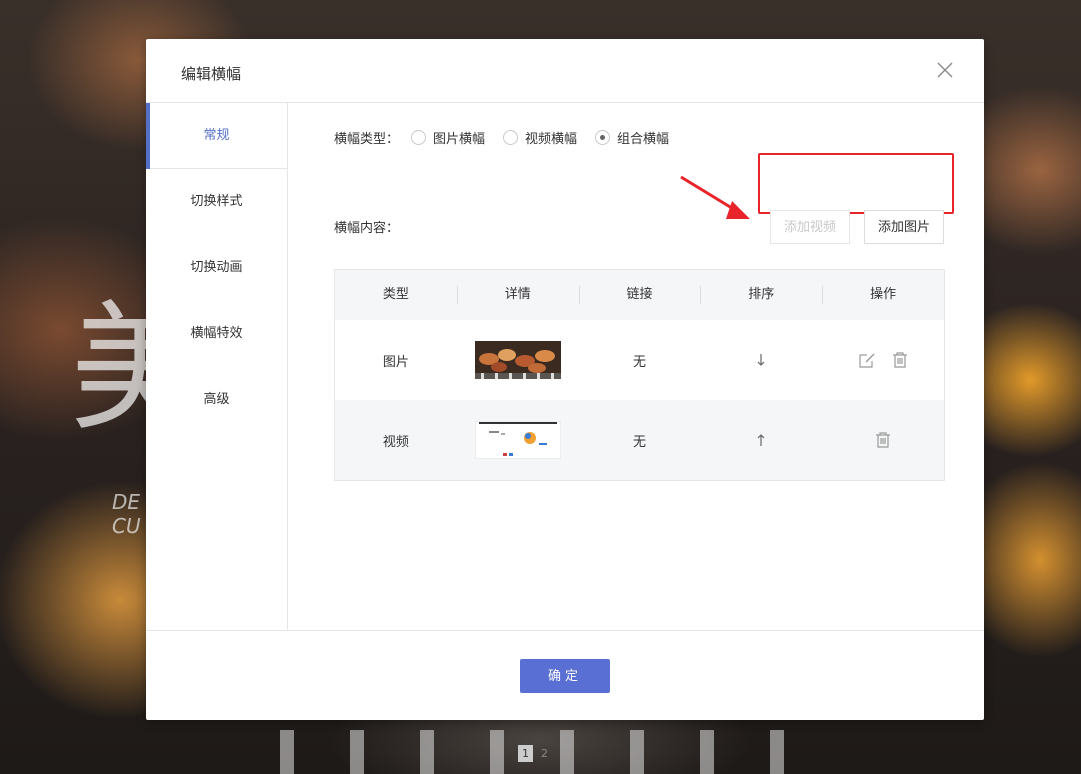 Image resolution: width=1081 pixels, height=774 pixels. I want to click on confirm-button: 确定, so click(565, 676).